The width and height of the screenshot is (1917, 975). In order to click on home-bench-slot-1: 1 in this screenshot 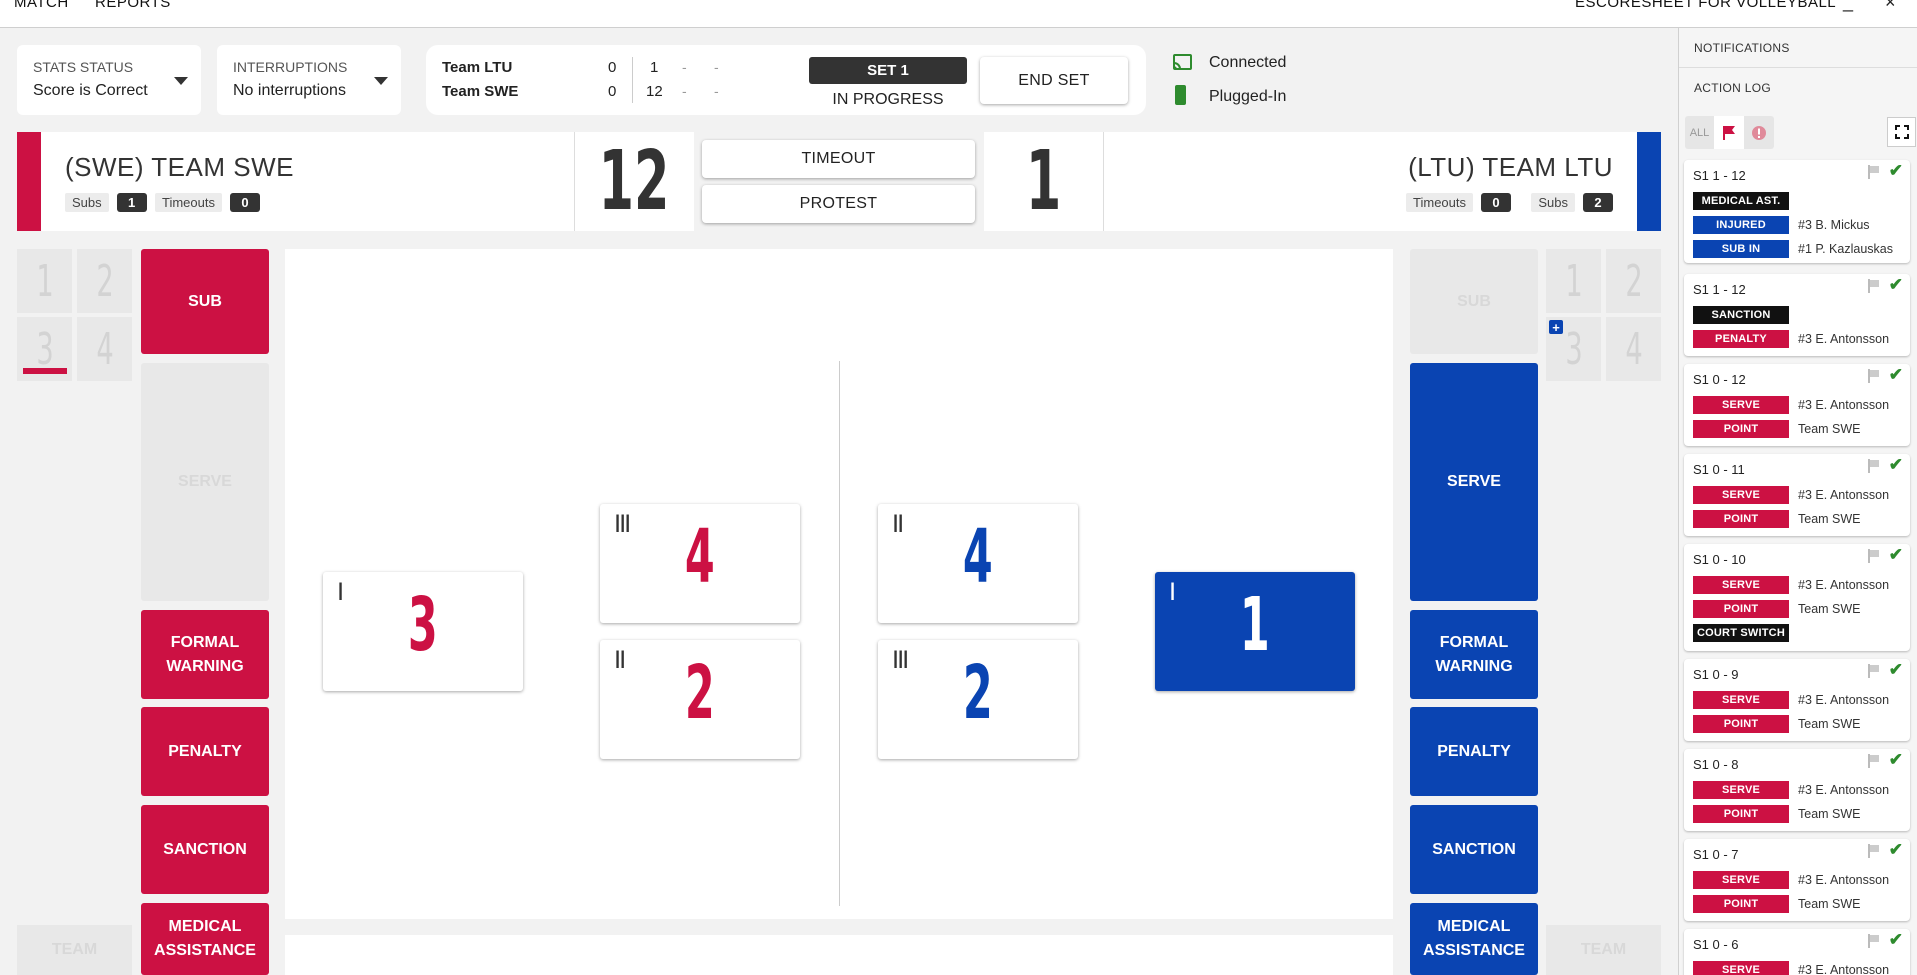, I will do `click(44, 281)`.